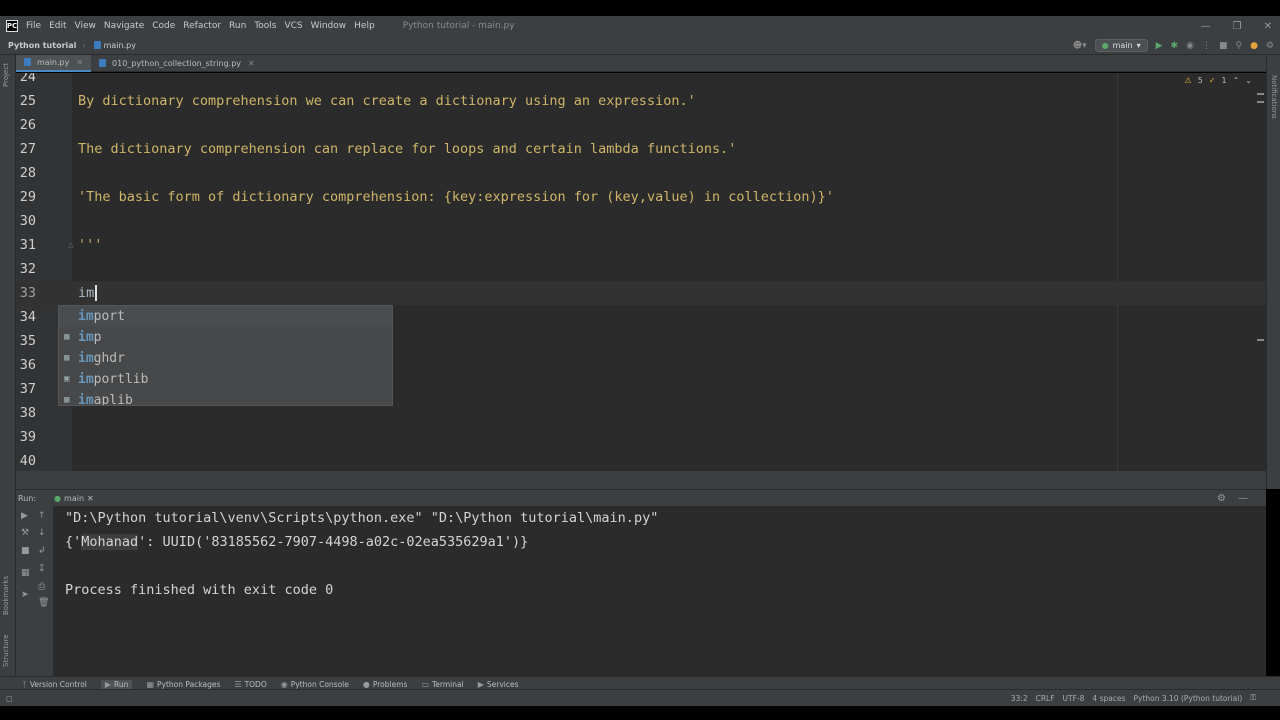  I want to click on line-number: 27, so click(27, 149).